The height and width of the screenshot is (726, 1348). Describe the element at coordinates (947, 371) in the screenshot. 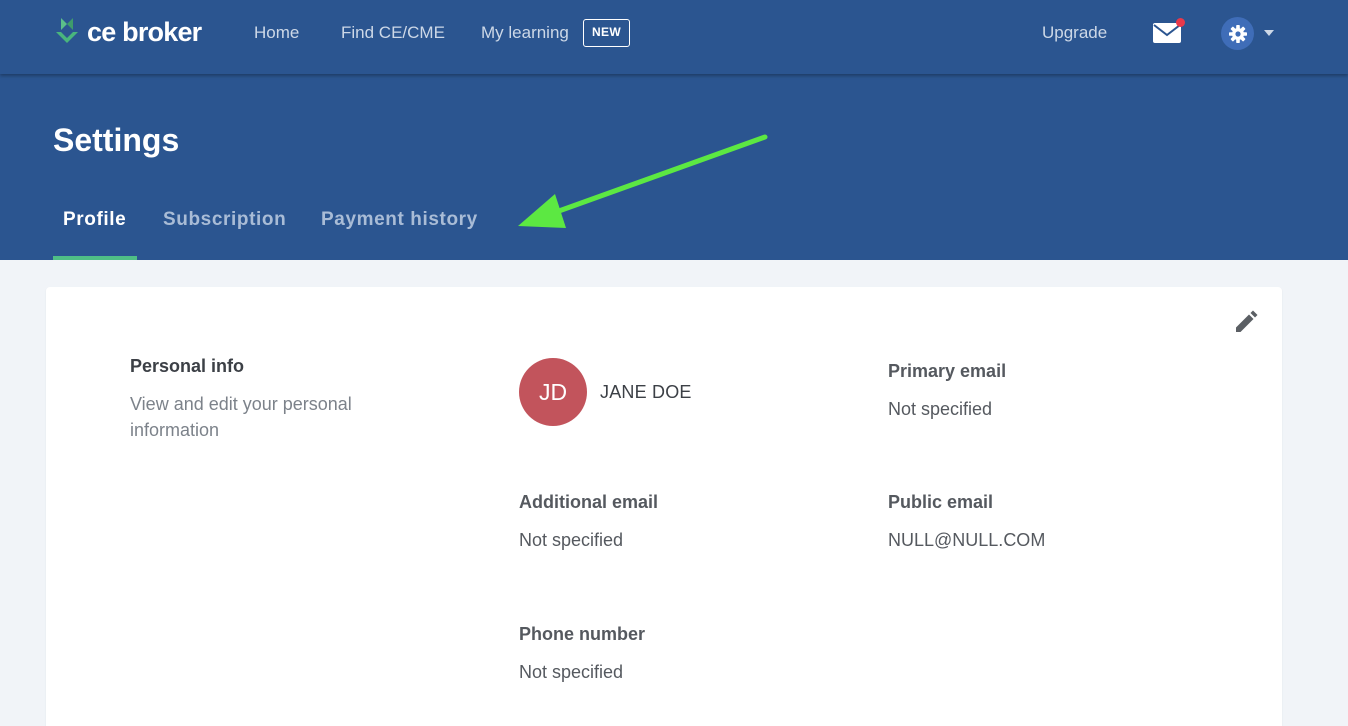

I see `primary-email-label: Primary email` at that location.